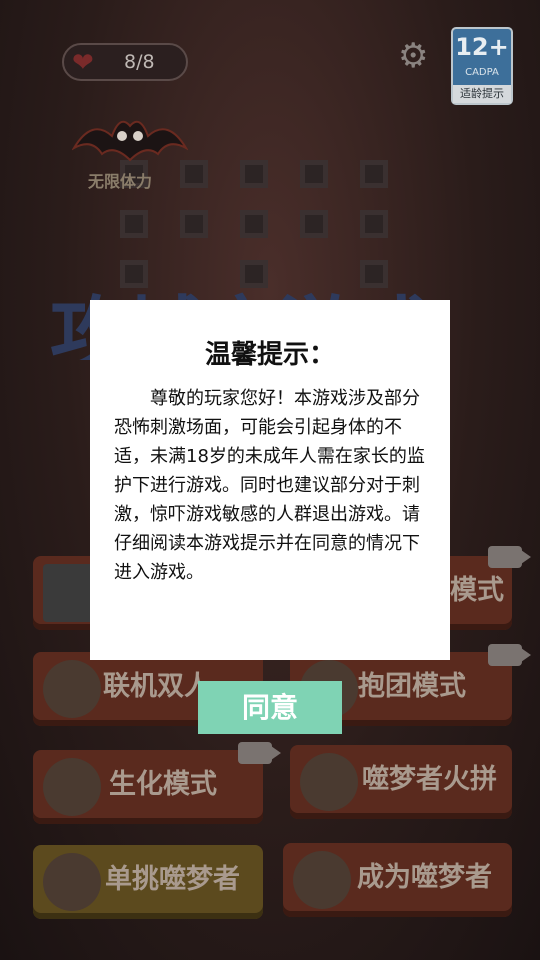 This screenshot has height=960, width=540. I want to click on agree-button: 同意, so click(270, 707).